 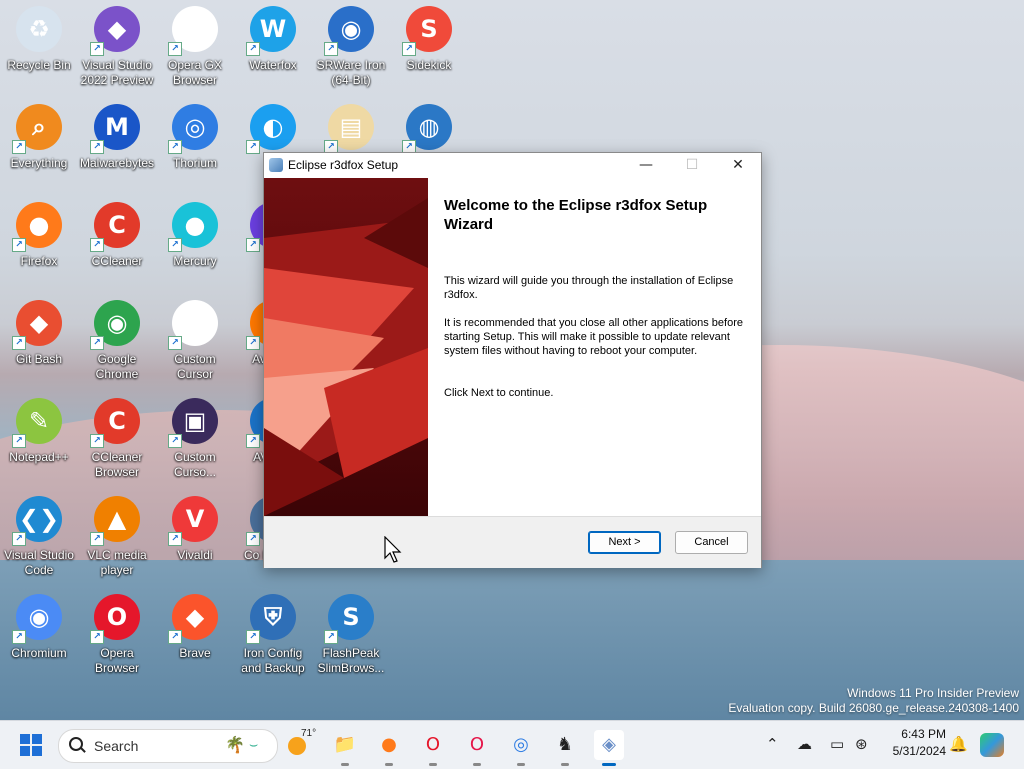 I want to click on desktop-icon-ccleaner: C ↗ CCleaner, so click(x=117, y=235).